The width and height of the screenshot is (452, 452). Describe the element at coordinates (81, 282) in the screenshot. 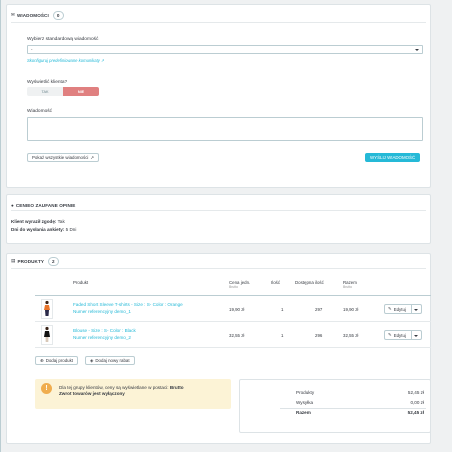

I see `col-product: Produkt` at that location.